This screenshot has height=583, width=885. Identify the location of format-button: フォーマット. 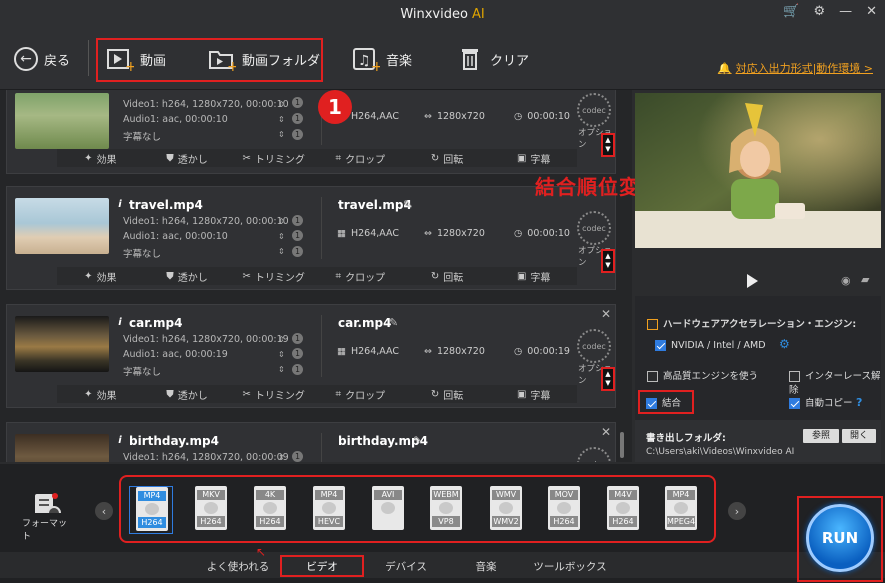
(47, 517).